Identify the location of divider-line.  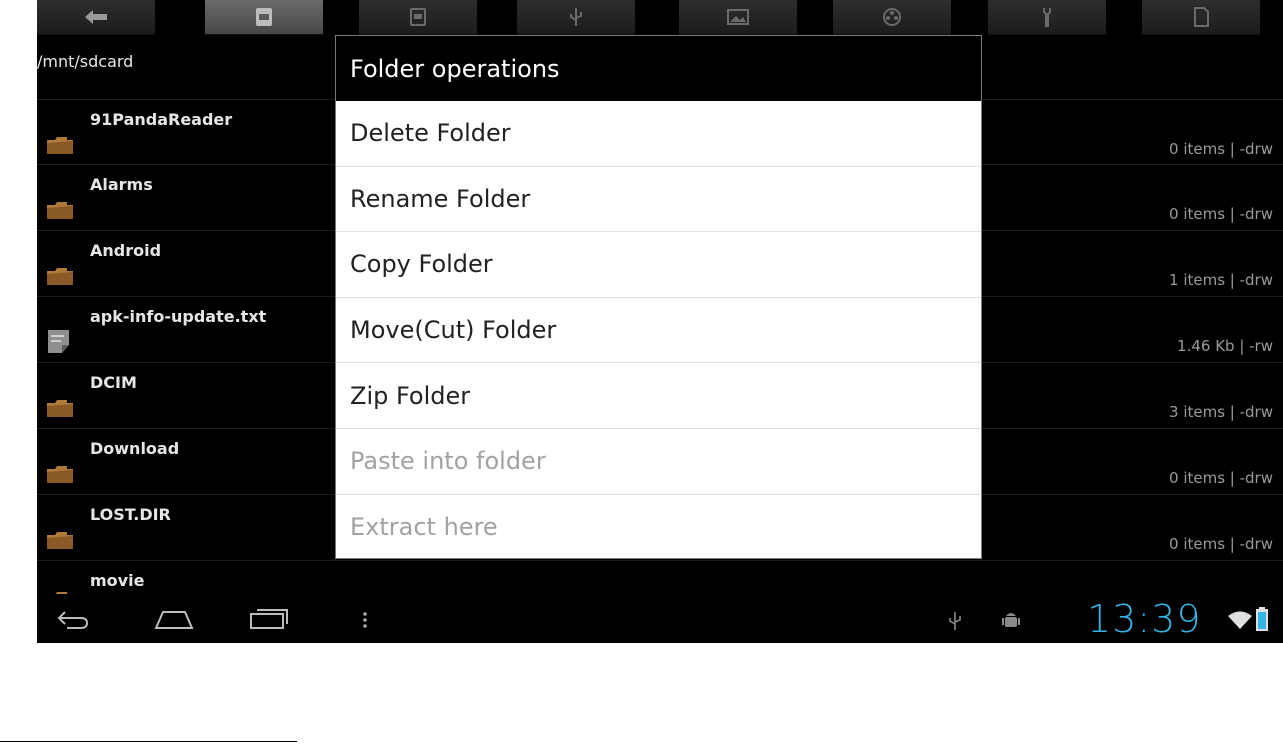
(148, 741).